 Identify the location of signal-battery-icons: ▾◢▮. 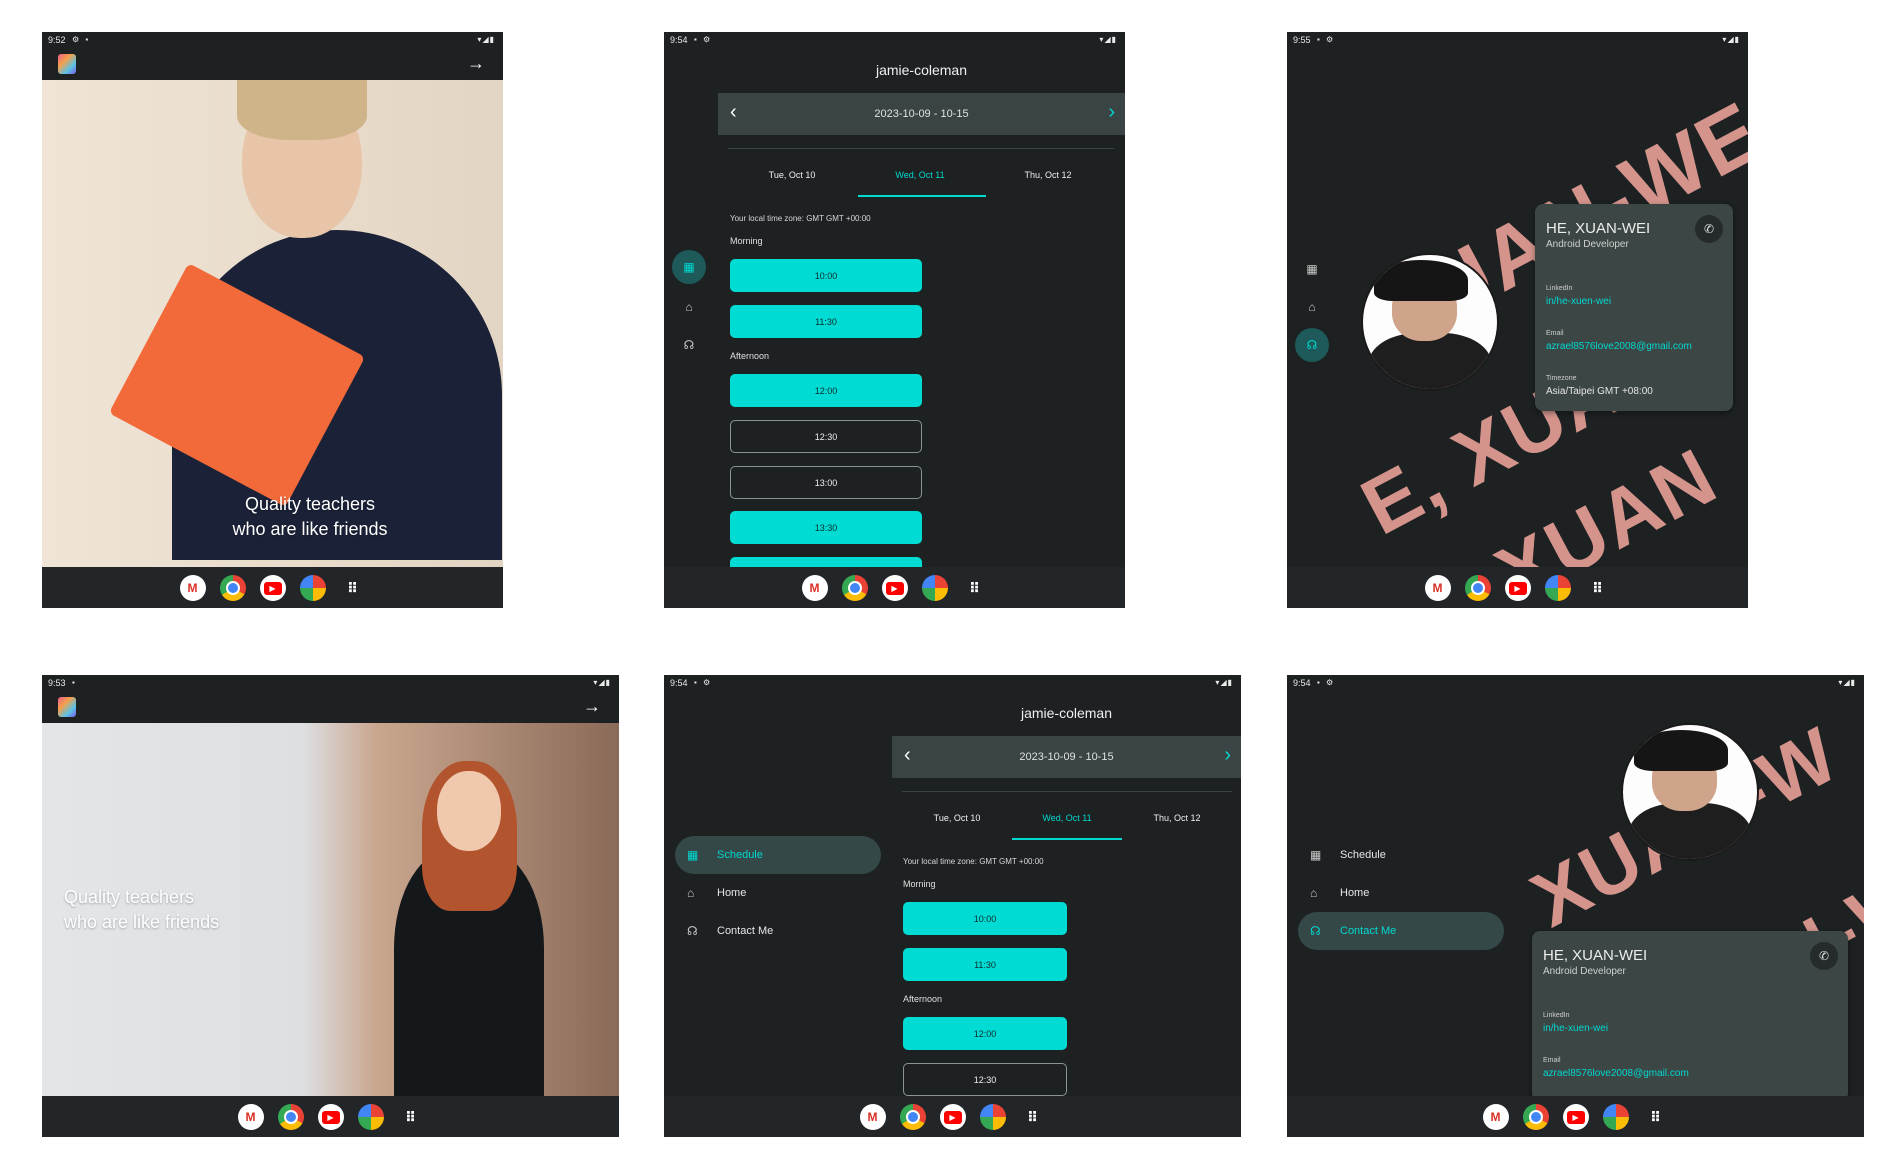
(1731, 39).